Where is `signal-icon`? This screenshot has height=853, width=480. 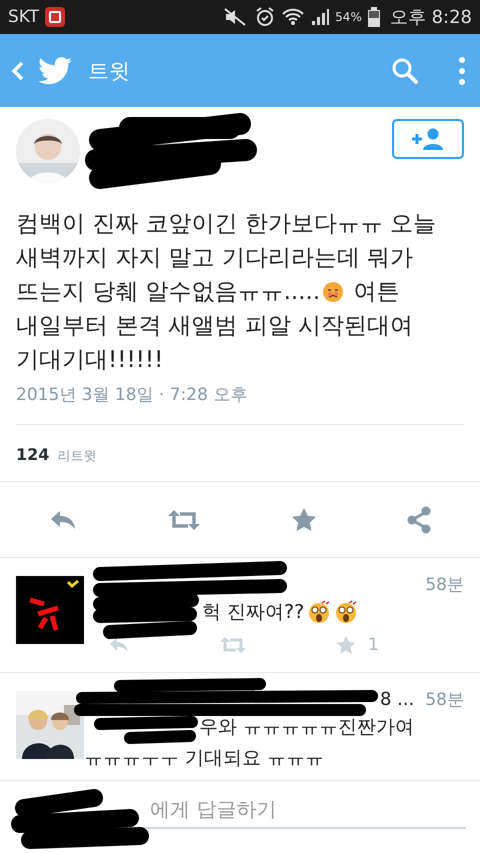
signal-icon is located at coordinates (320, 17).